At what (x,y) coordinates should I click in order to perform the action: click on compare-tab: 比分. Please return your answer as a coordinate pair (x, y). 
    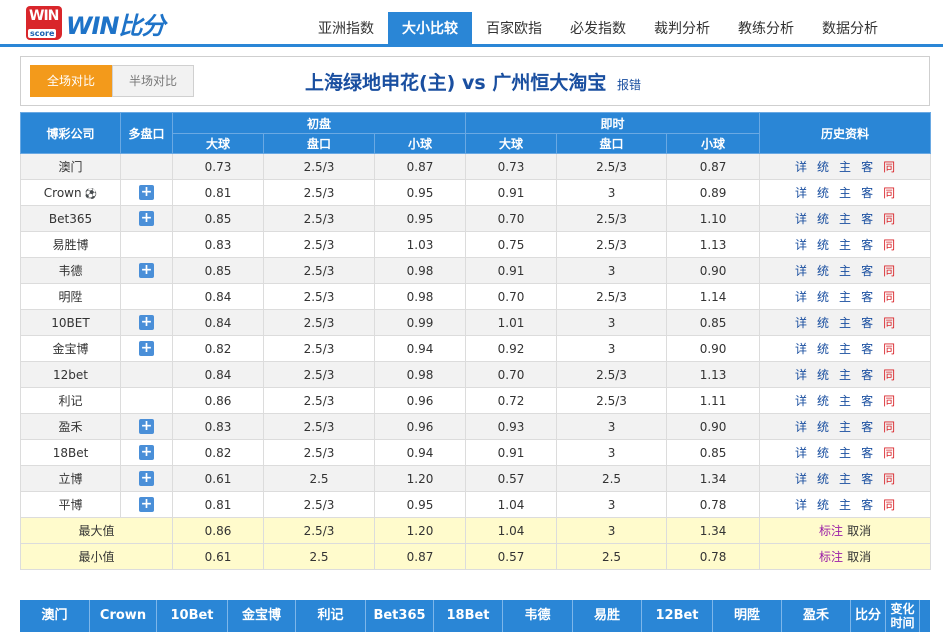
    Looking at the image, I should click on (868, 616).